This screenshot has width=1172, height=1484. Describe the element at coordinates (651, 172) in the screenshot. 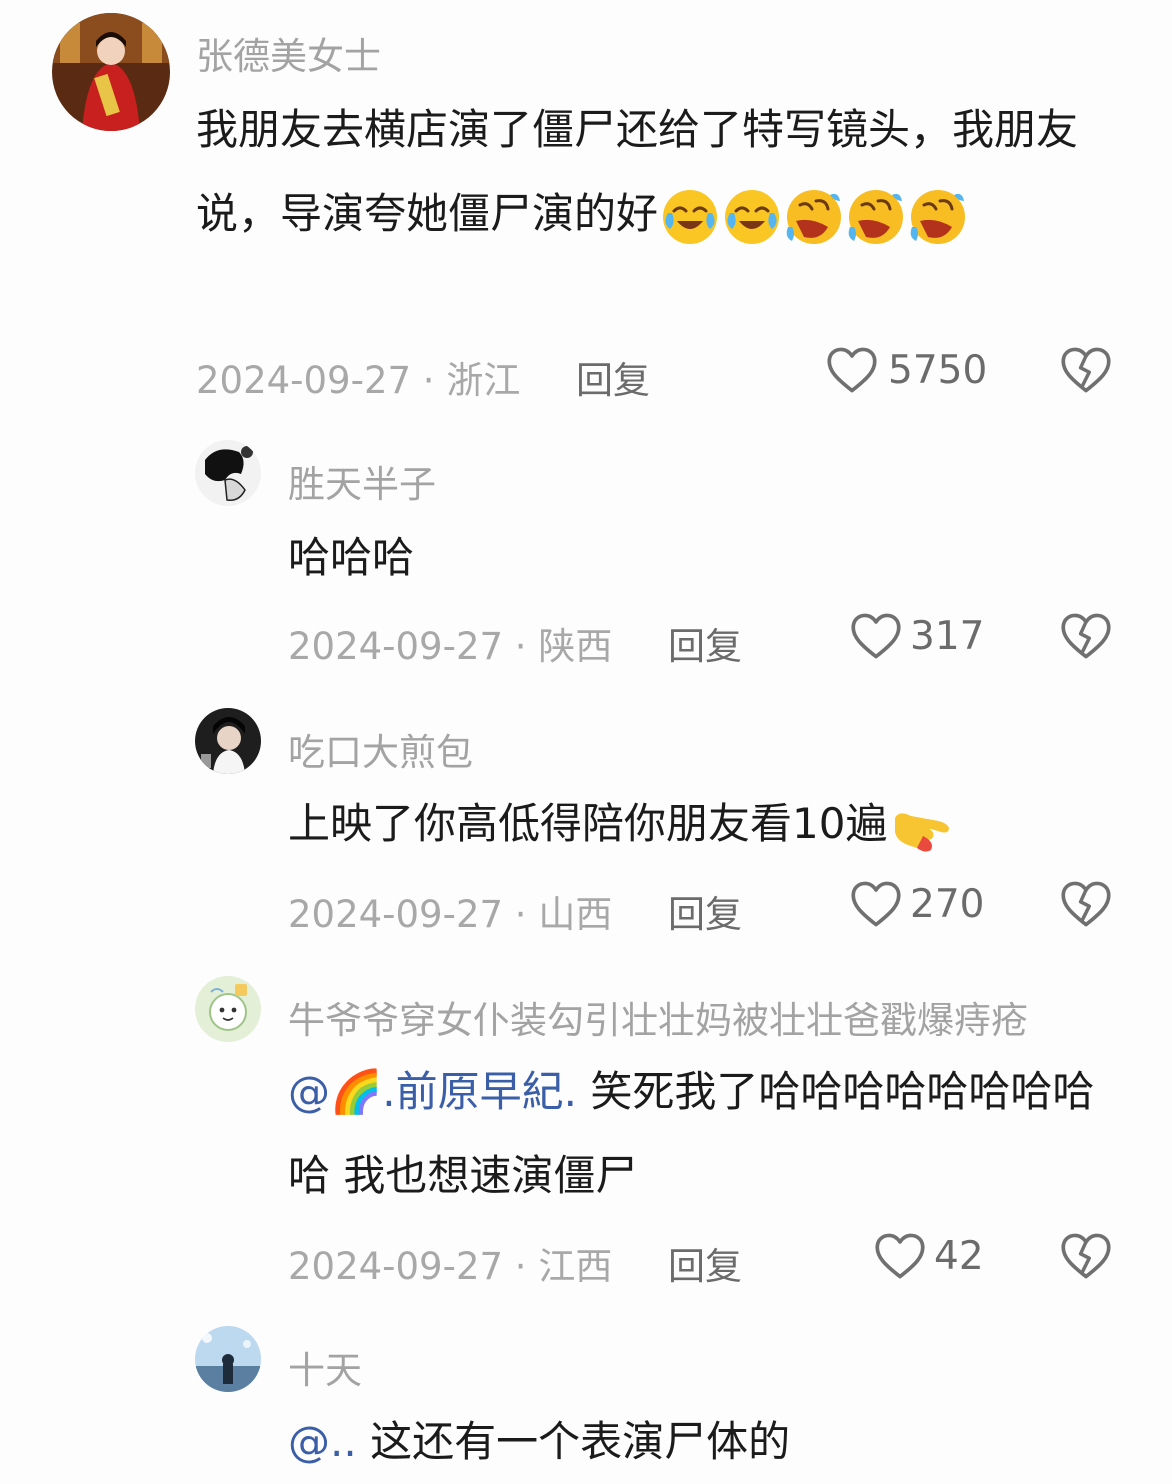

I see `comment-text: 我朋友去横店演了僵尸还给了特写镜头，我朋友说，导演夸她僵尸演的好` at that location.